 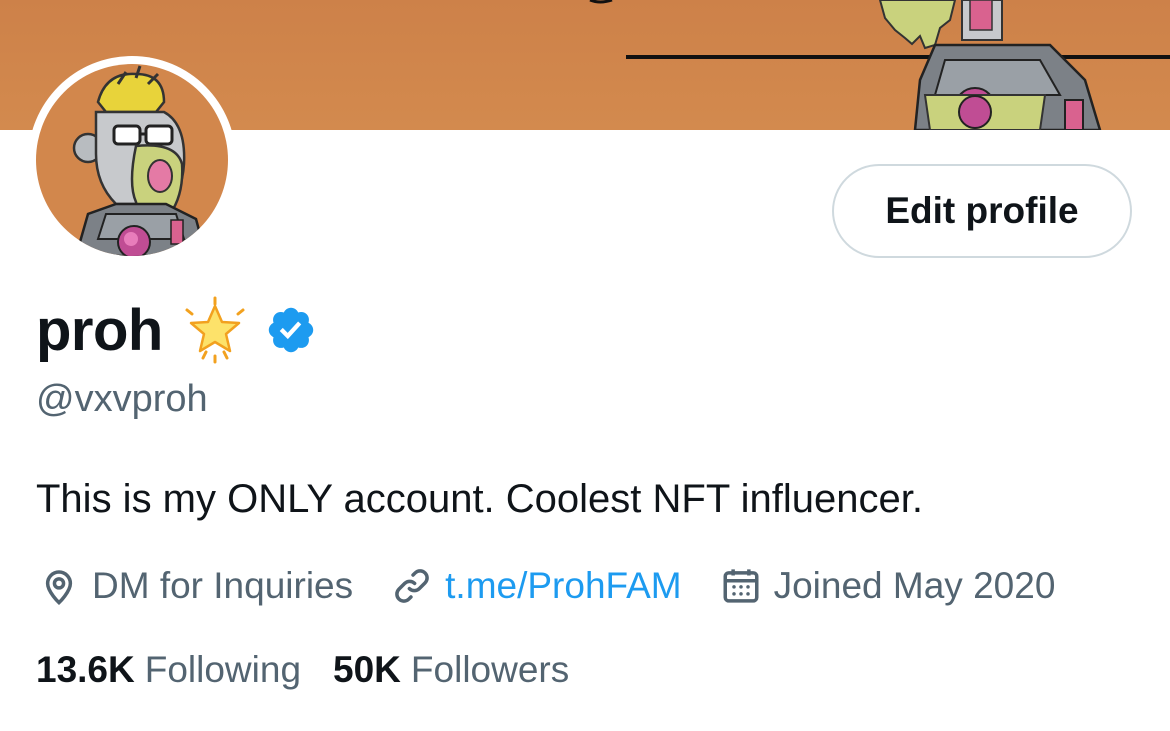 What do you see at coordinates (741, 586) in the screenshot?
I see `calendar-icon` at bounding box center [741, 586].